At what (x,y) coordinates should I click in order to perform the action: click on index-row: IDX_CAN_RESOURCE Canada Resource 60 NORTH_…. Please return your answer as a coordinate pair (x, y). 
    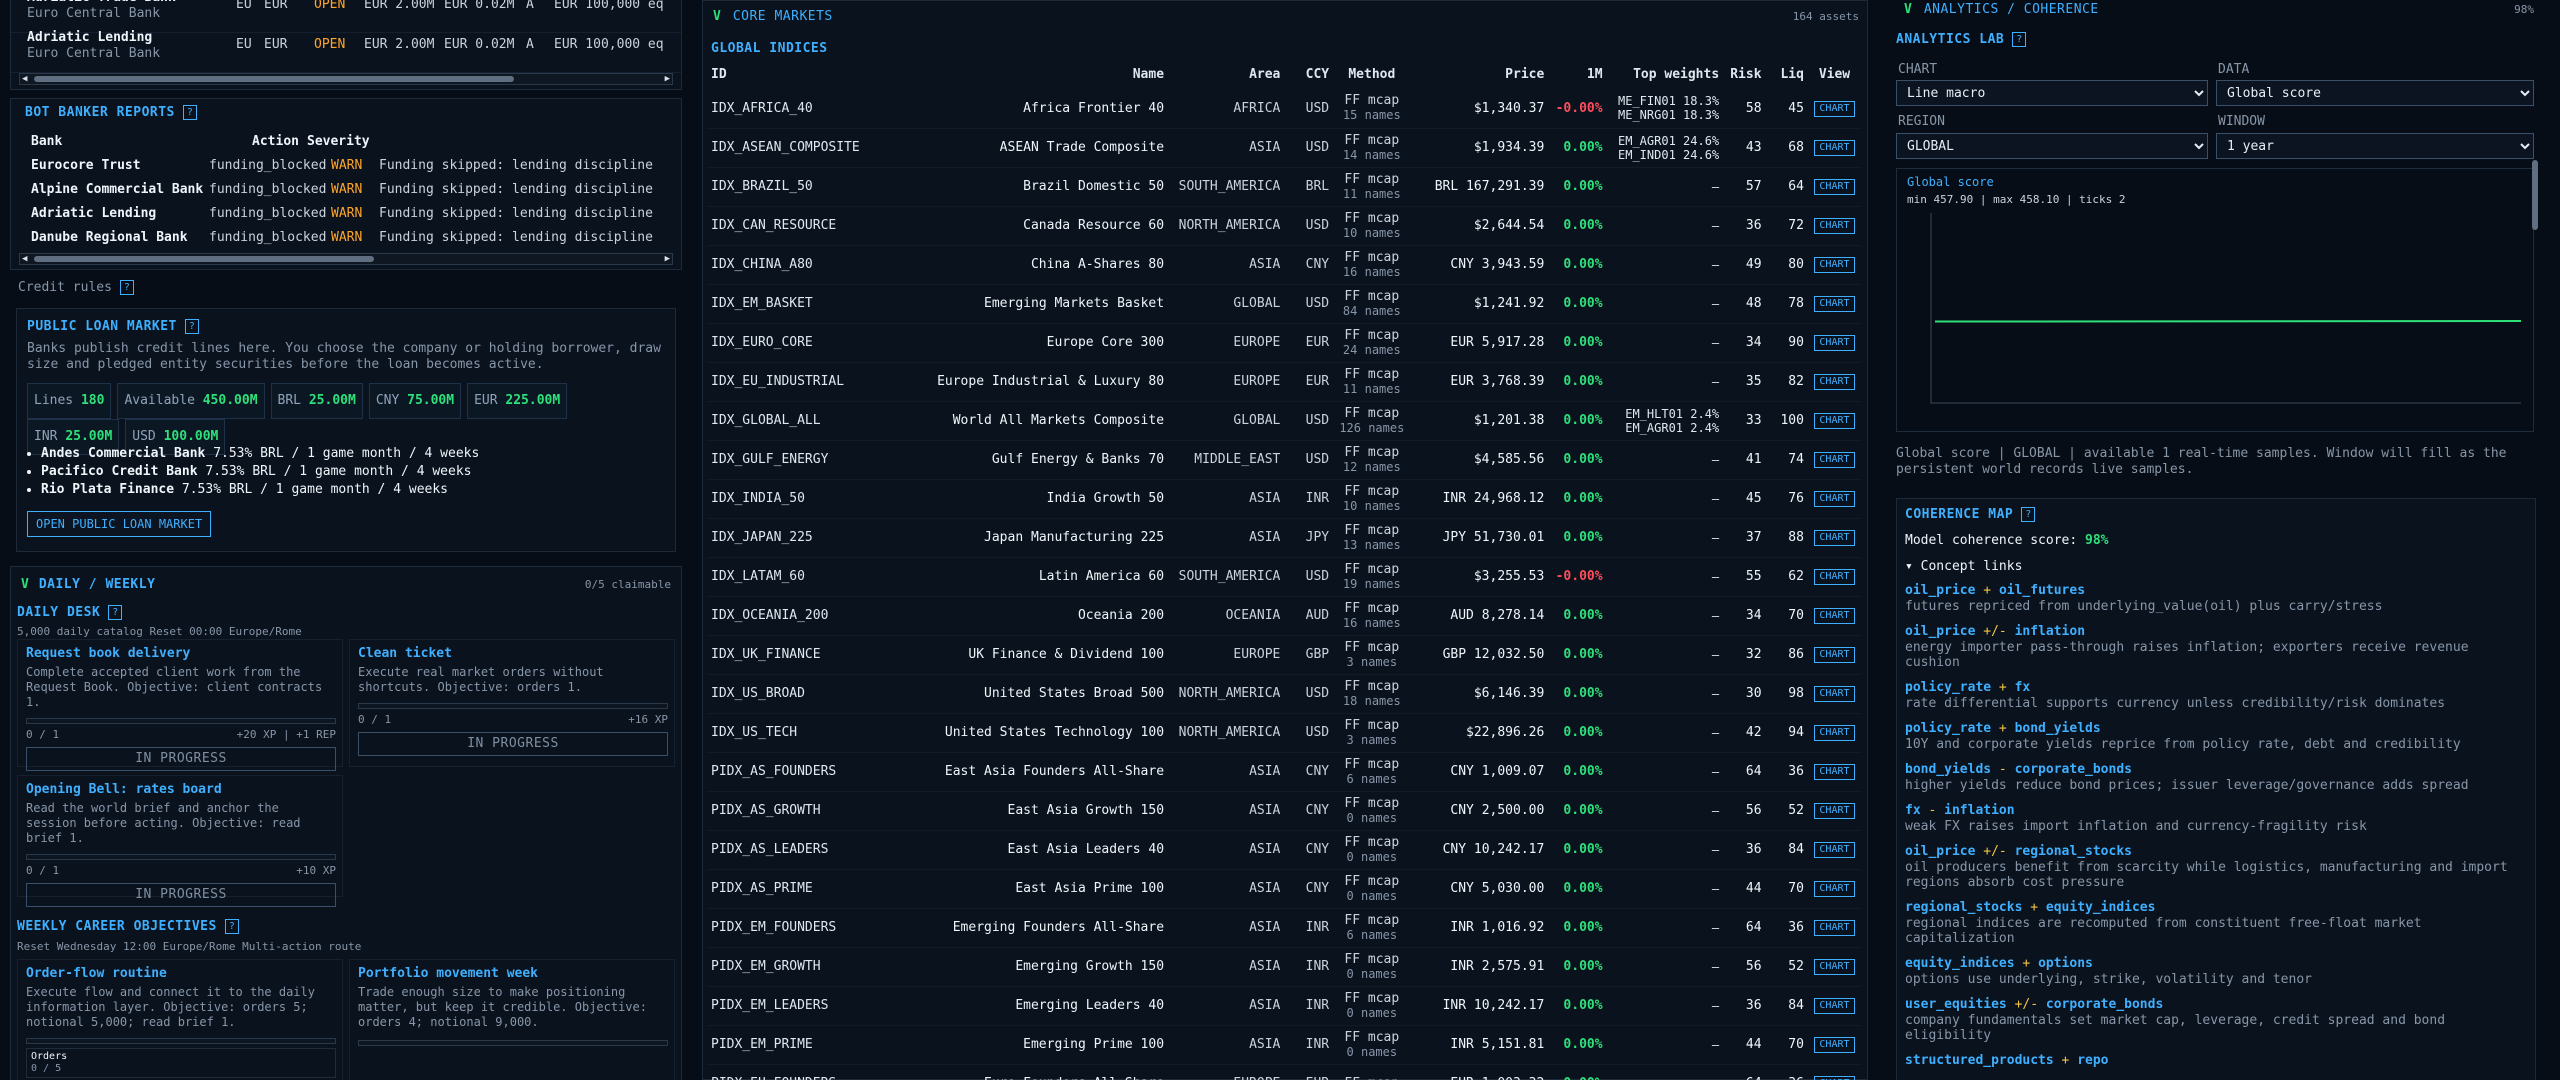
    Looking at the image, I should click on (1284, 226).